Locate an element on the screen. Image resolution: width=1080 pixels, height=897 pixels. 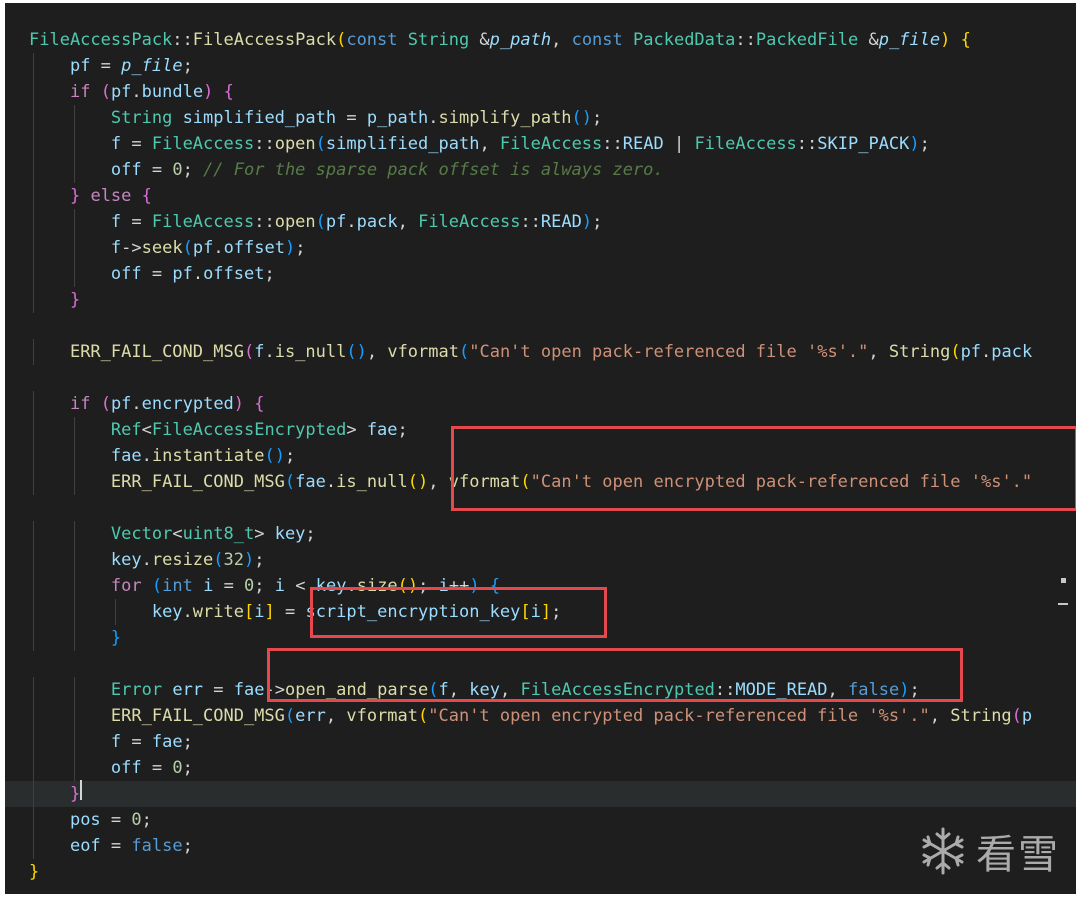
code-line: off = 0; is located at coordinates (530, 768).